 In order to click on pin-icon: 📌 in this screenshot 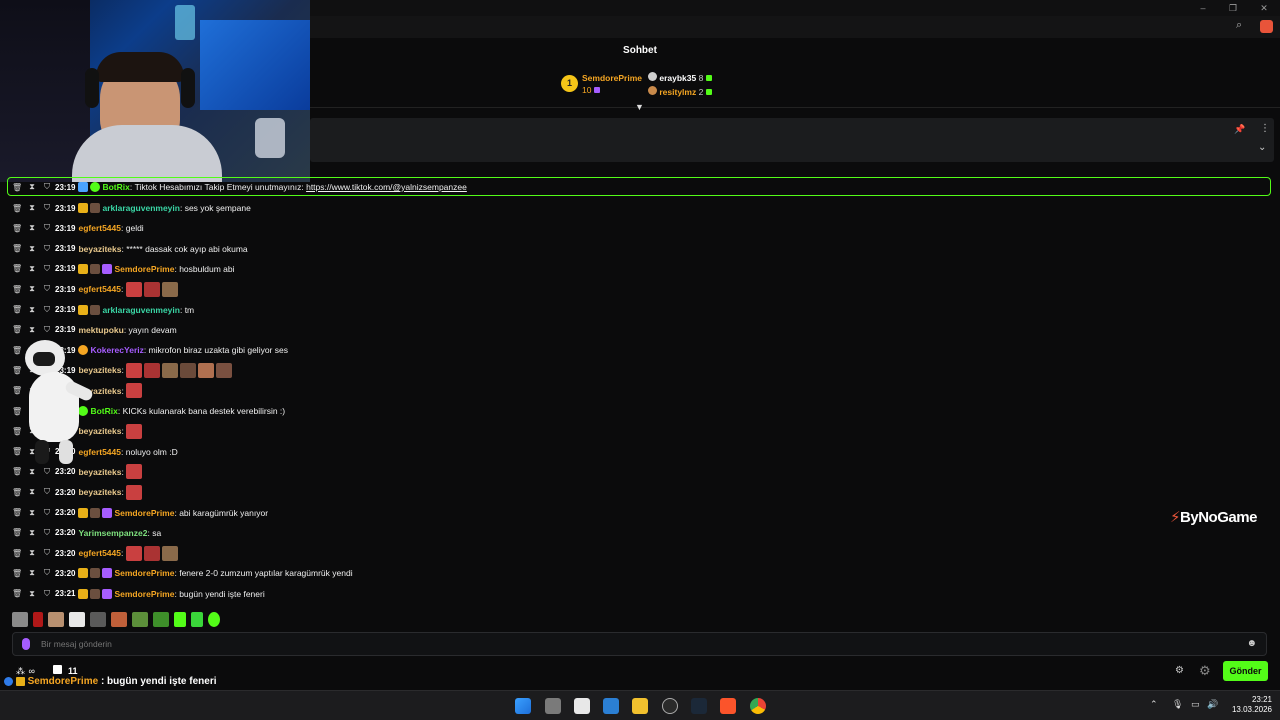, I will do `click(1239, 129)`.